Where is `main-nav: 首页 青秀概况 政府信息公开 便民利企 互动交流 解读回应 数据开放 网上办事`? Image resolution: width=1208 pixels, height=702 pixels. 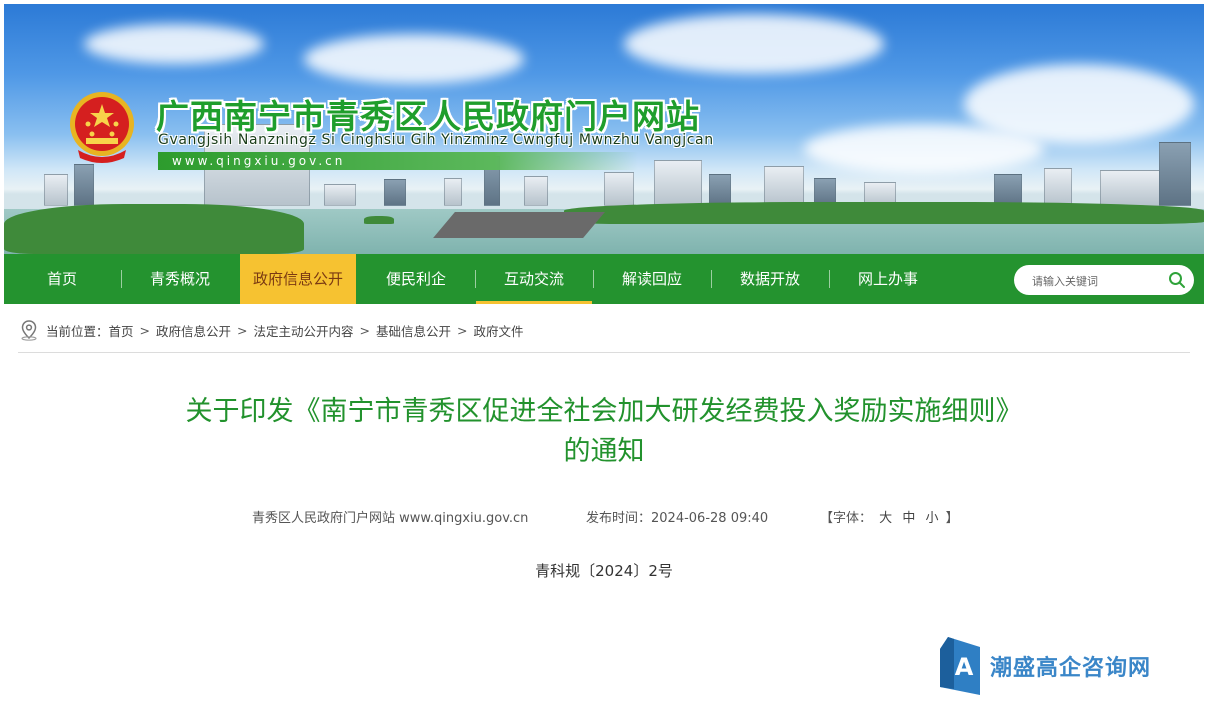
main-nav: 首页 青秀概况 政府信息公开 便民利企 互动交流 解读回应 数据开放 网上办事 is located at coordinates (604, 279).